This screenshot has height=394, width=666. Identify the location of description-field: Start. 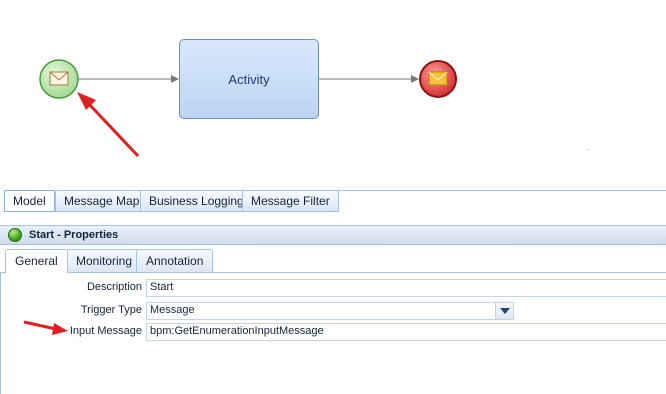
(406, 288).